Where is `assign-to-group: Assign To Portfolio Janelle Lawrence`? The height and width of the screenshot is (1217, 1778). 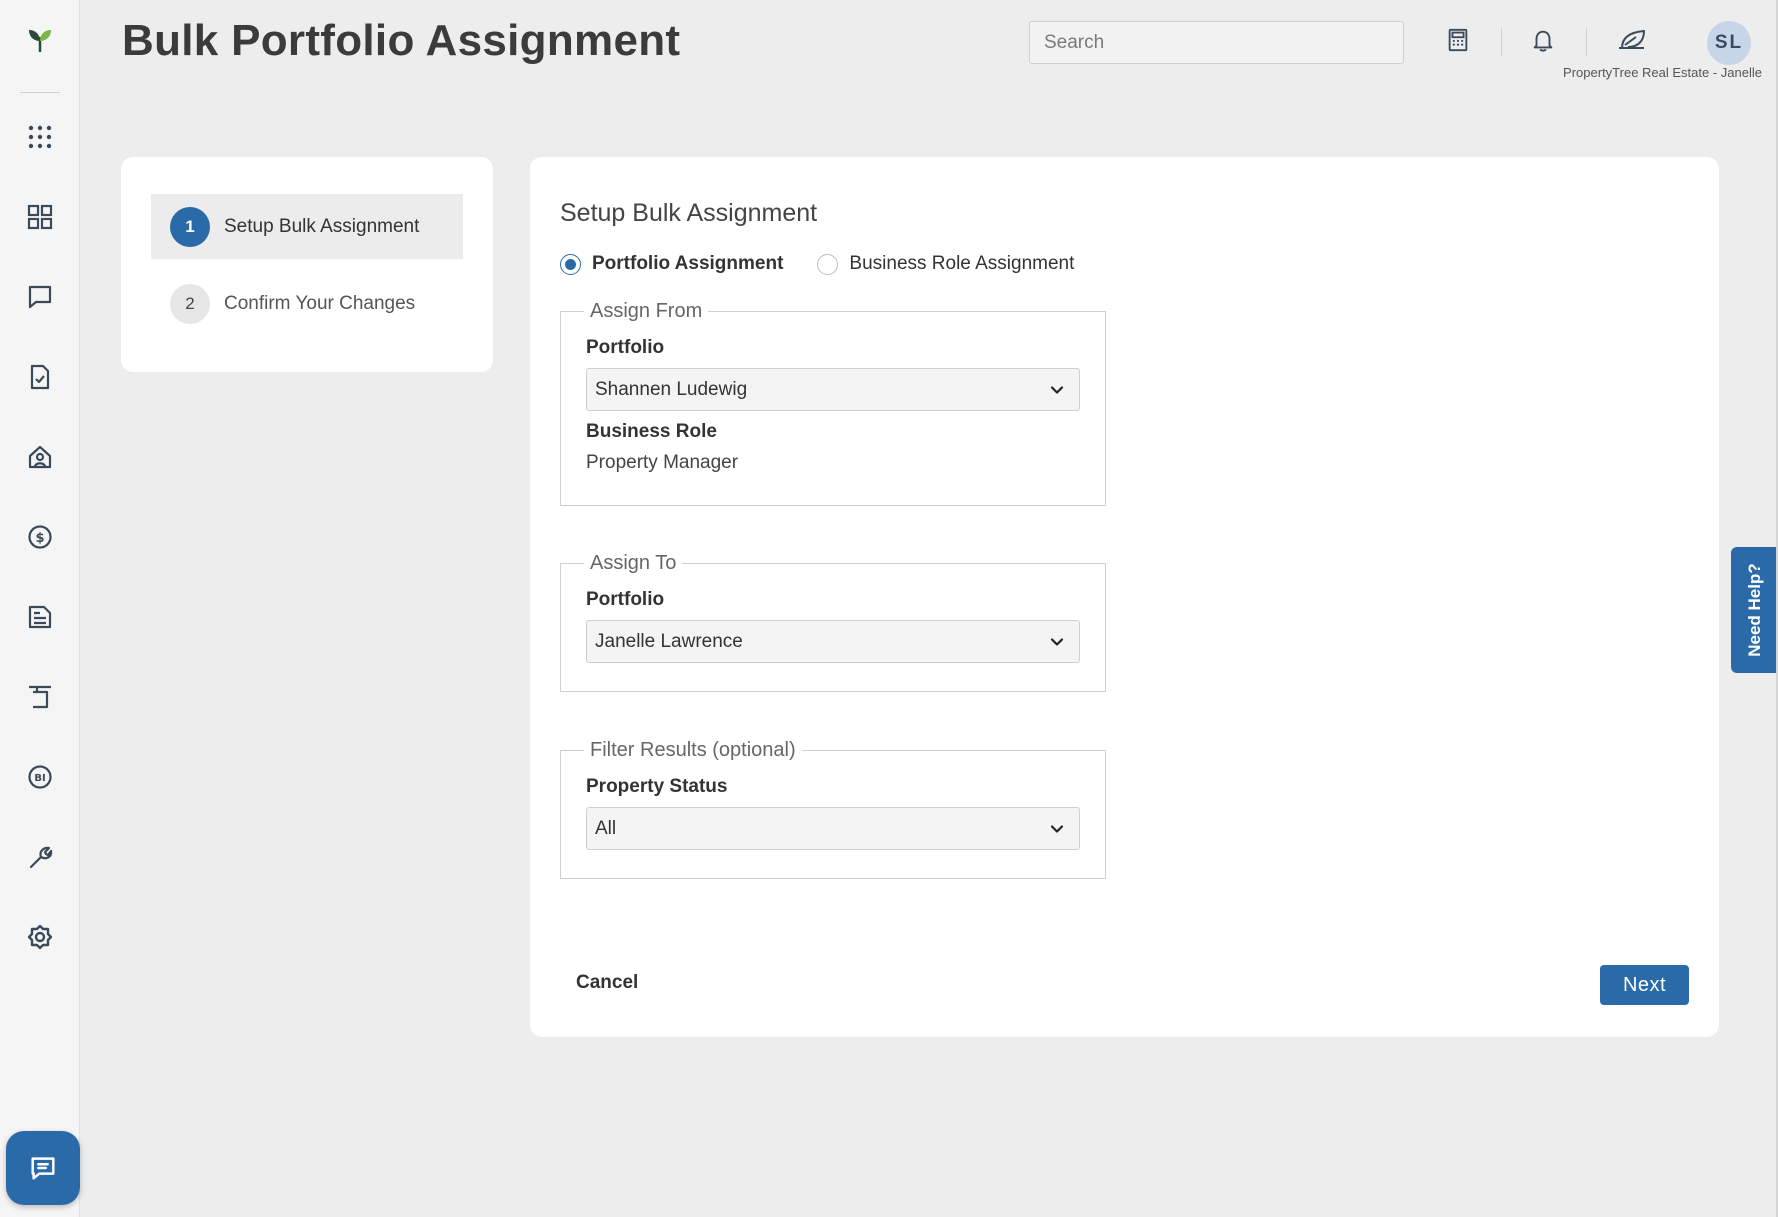
assign-to-group: Assign To Portfolio Janelle Lawrence is located at coordinates (833, 622).